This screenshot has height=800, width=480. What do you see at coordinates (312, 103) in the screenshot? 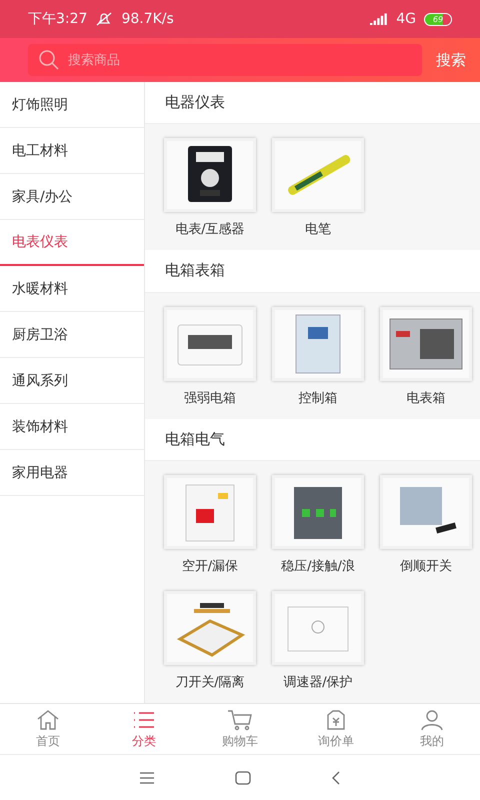
I see `section-title: 电器仪表` at bounding box center [312, 103].